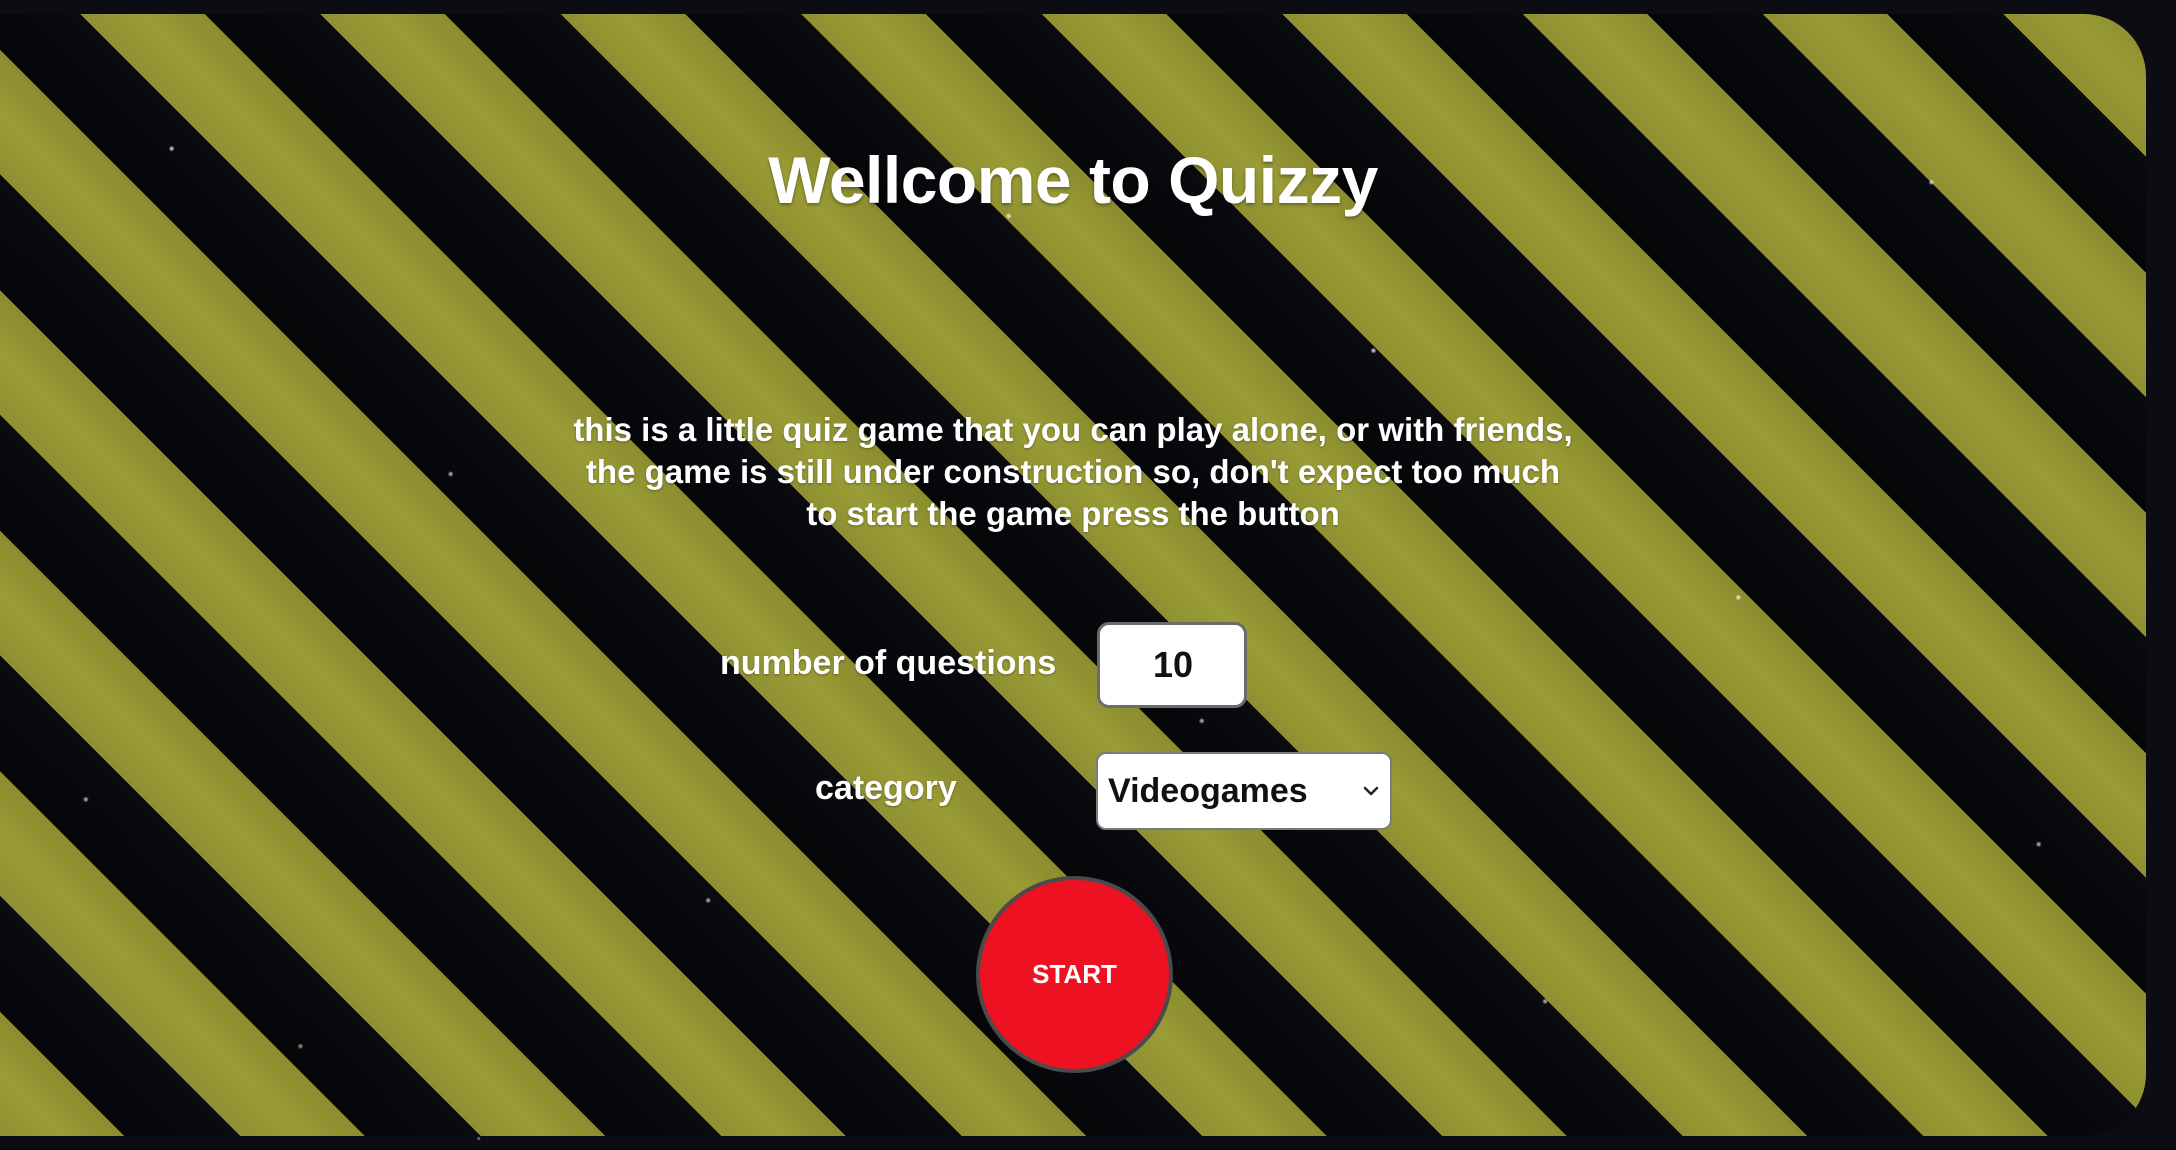  Describe the element at coordinates (1074, 974) in the screenshot. I see `start-button: START` at that location.